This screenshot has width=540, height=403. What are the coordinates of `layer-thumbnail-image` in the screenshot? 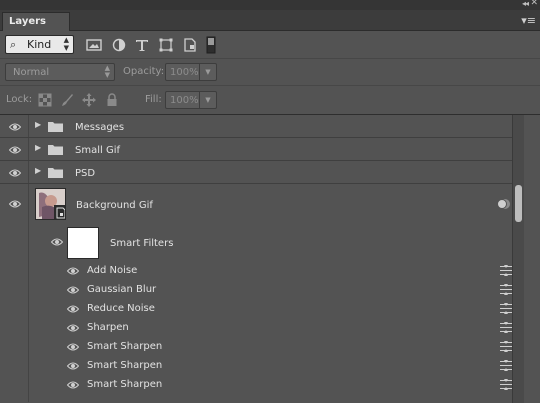 It's located at (50, 204).